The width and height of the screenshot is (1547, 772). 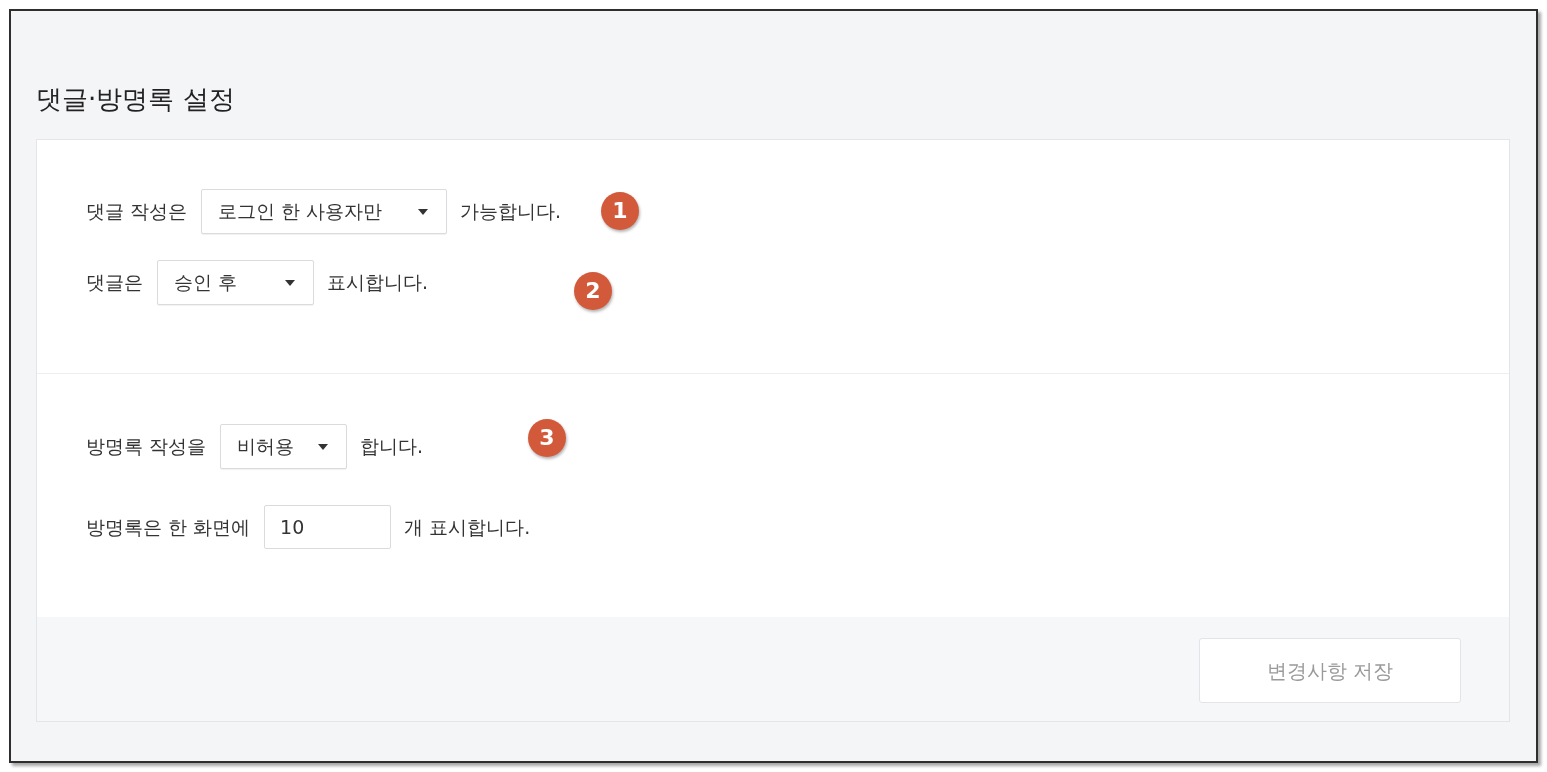 I want to click on label-text: 댓글은, so click(x=114, y=283).